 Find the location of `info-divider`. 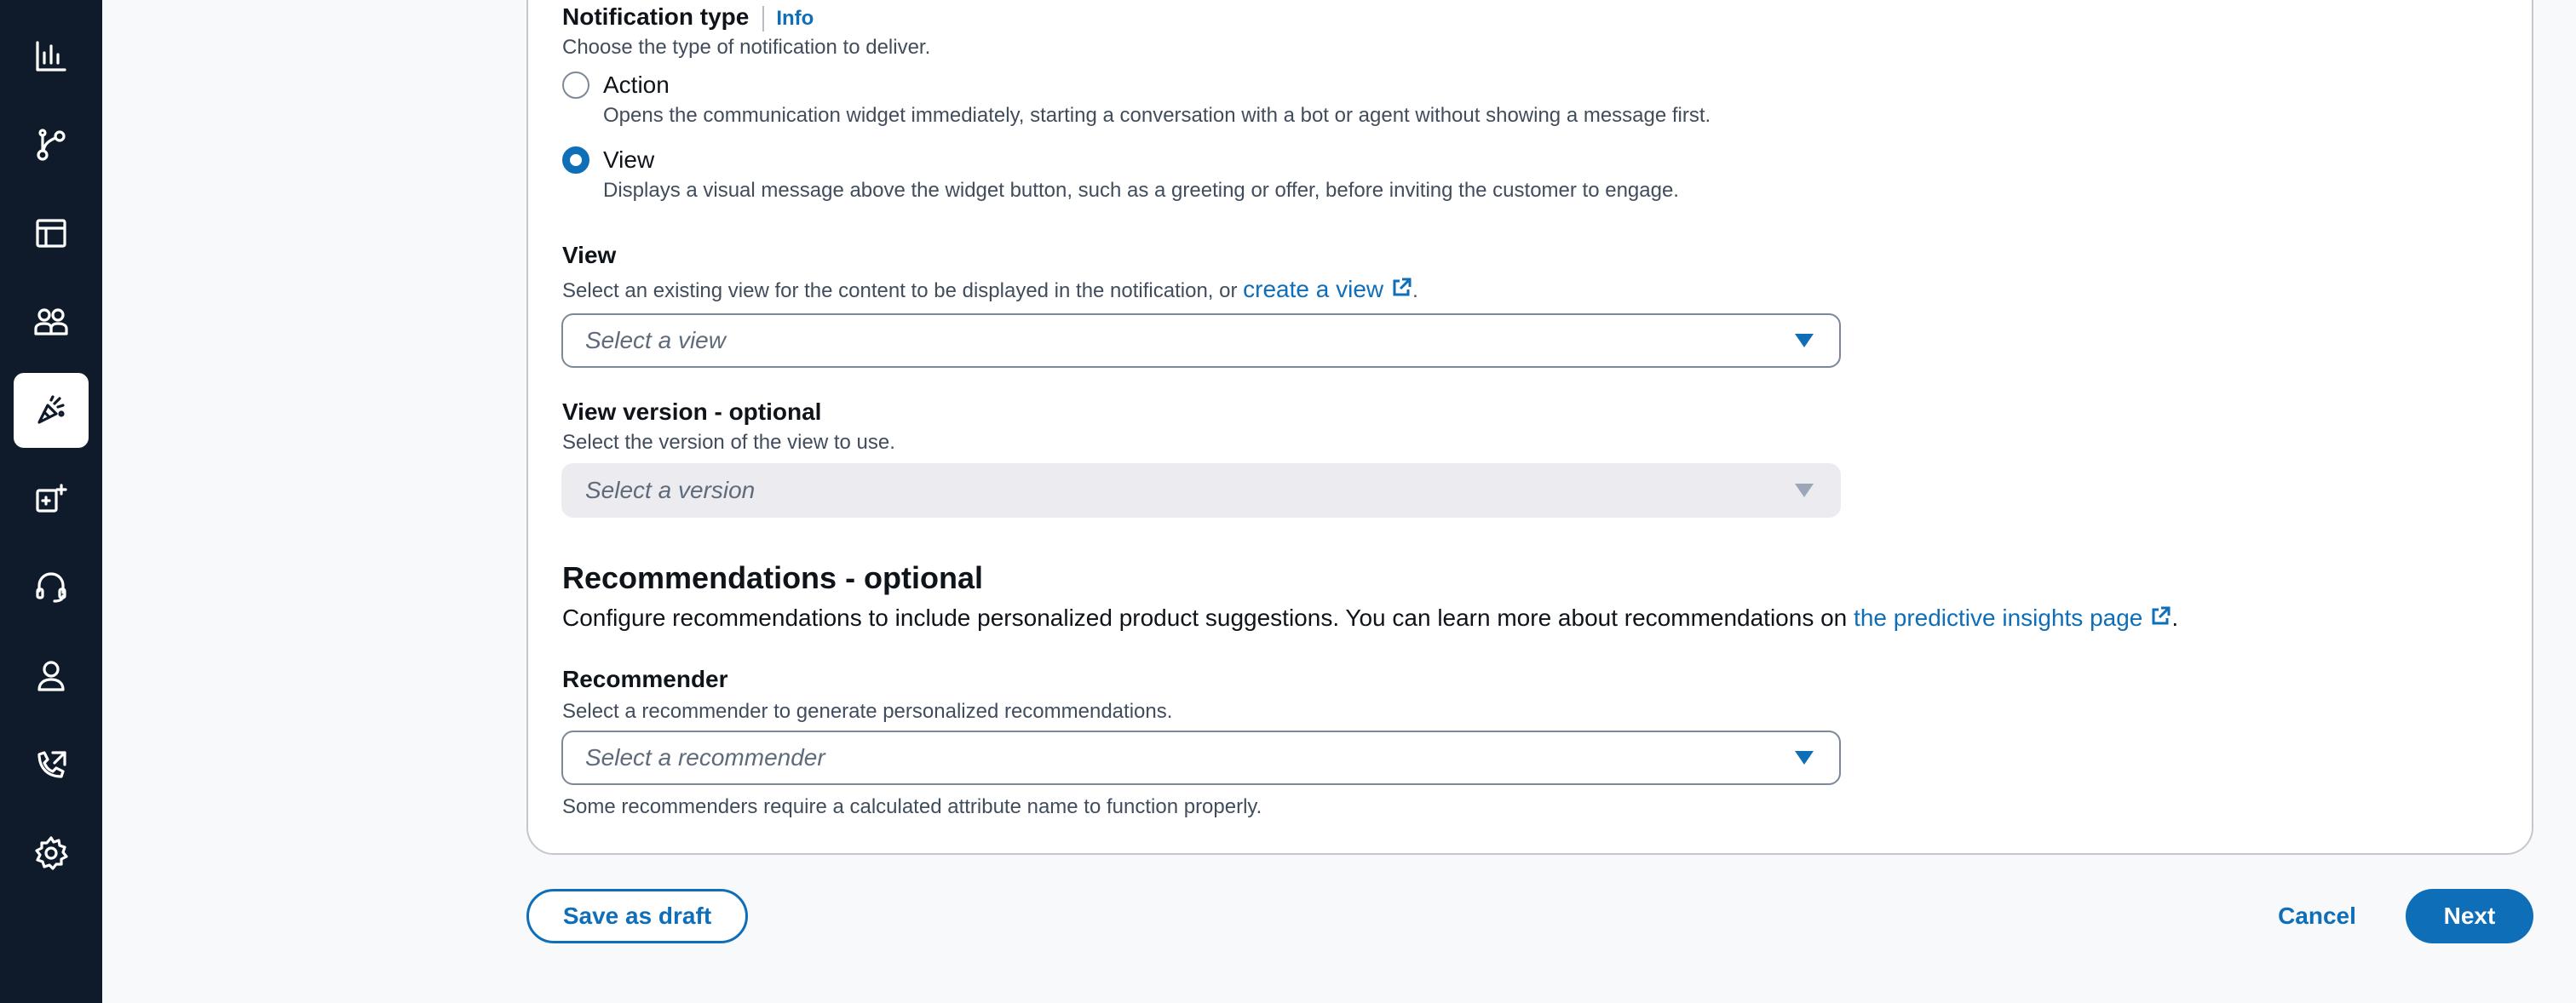

info-divider is located at coordinates (764, 18).